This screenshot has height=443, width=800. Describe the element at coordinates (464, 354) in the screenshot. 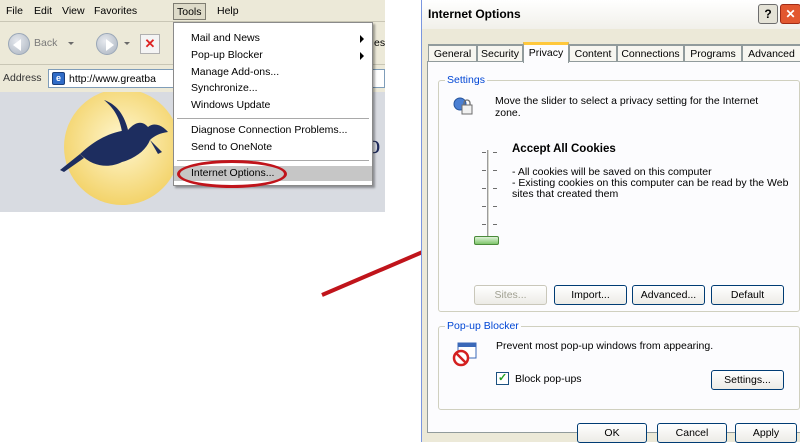

I see `popup-blocker-icon` at that location.